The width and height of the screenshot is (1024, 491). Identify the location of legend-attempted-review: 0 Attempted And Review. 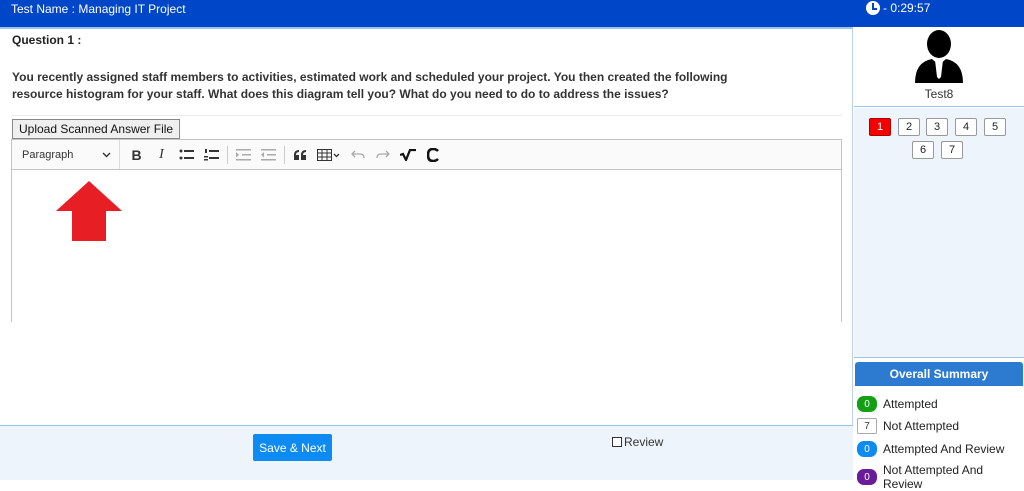
(930, 449).